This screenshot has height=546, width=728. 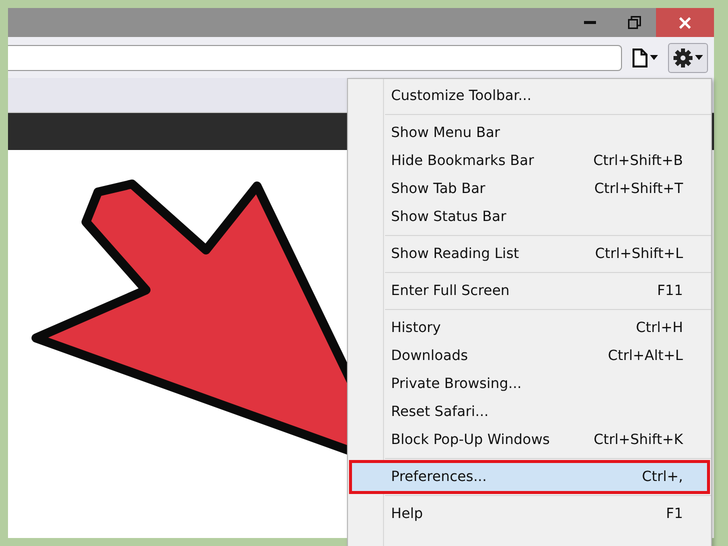 What do you see at coordinates (659, 328) in the screenshot?
I see `shortcut-text: Ctrl+H` at bounding box center [659, 328].